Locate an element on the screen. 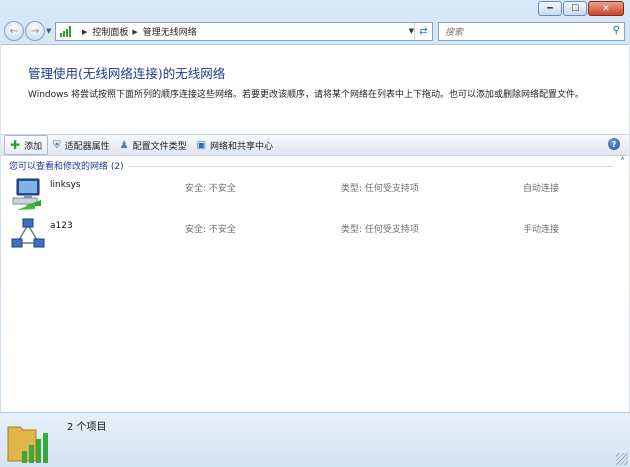 This screenshot has height=467, width=630. signal-bars-icon is located at coordinates (67, 31).